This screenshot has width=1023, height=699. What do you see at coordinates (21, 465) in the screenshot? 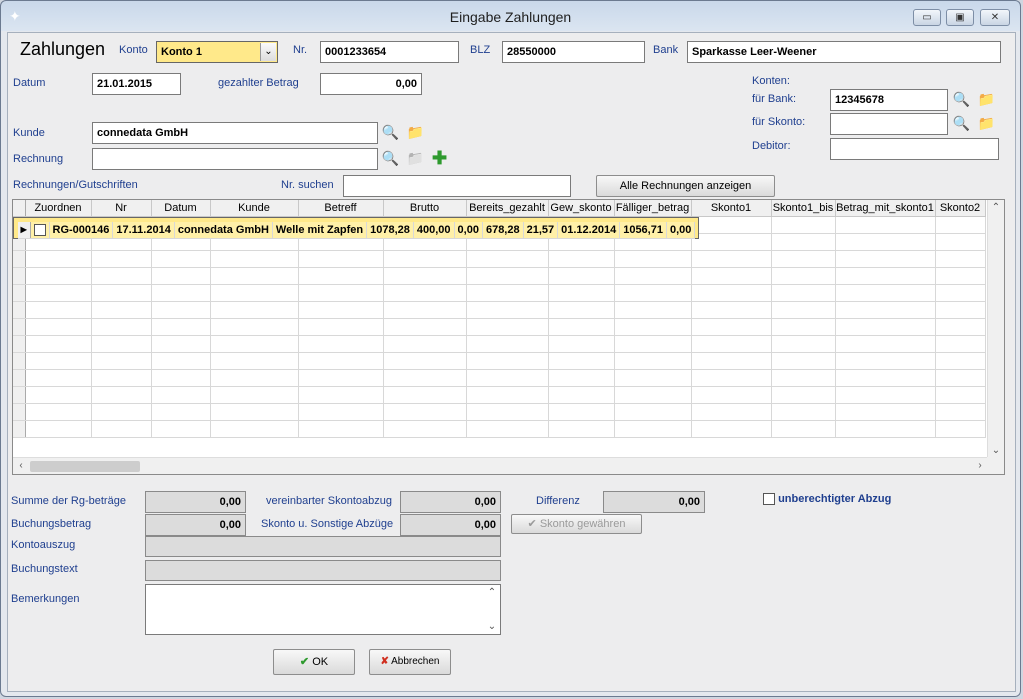
I see `scroll-left-icon: ‹` at bounding box center [21, 465].